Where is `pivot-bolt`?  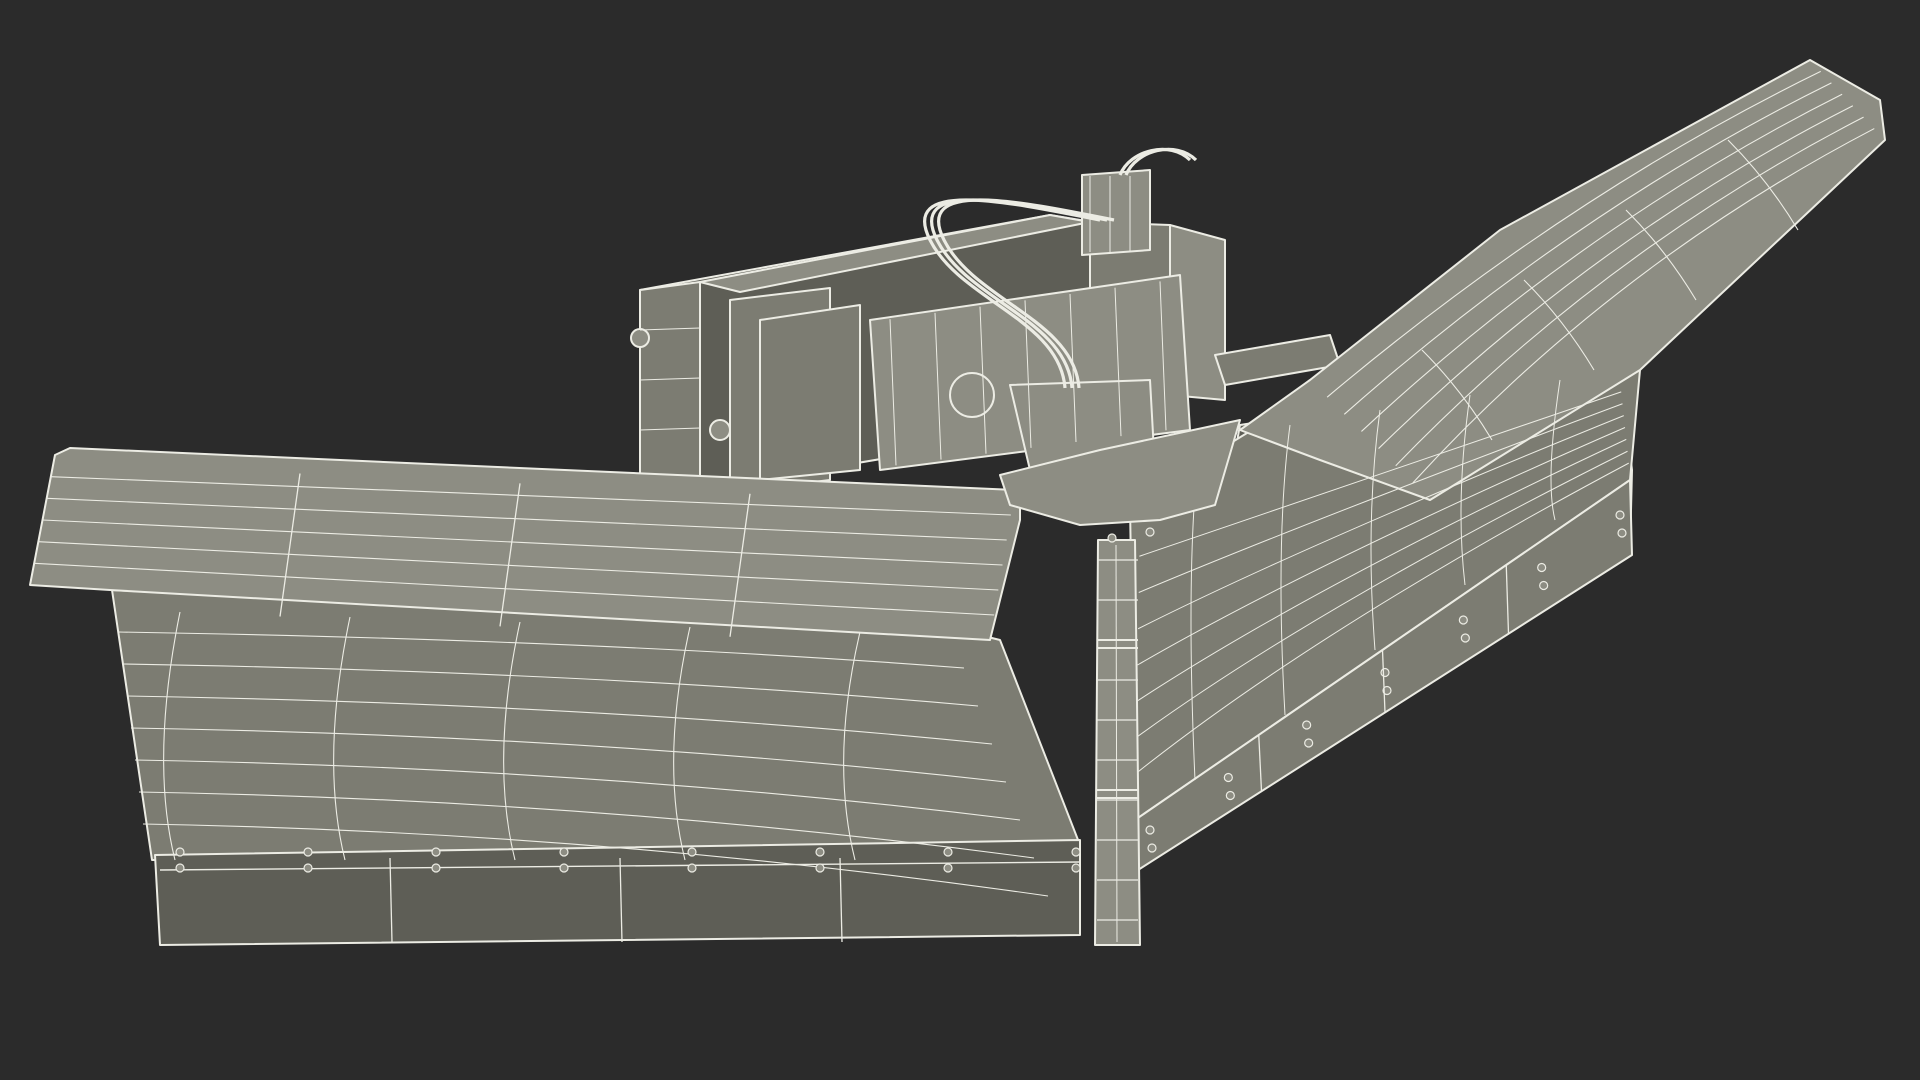 pivot-bolt is located at coordinates (972, 395).